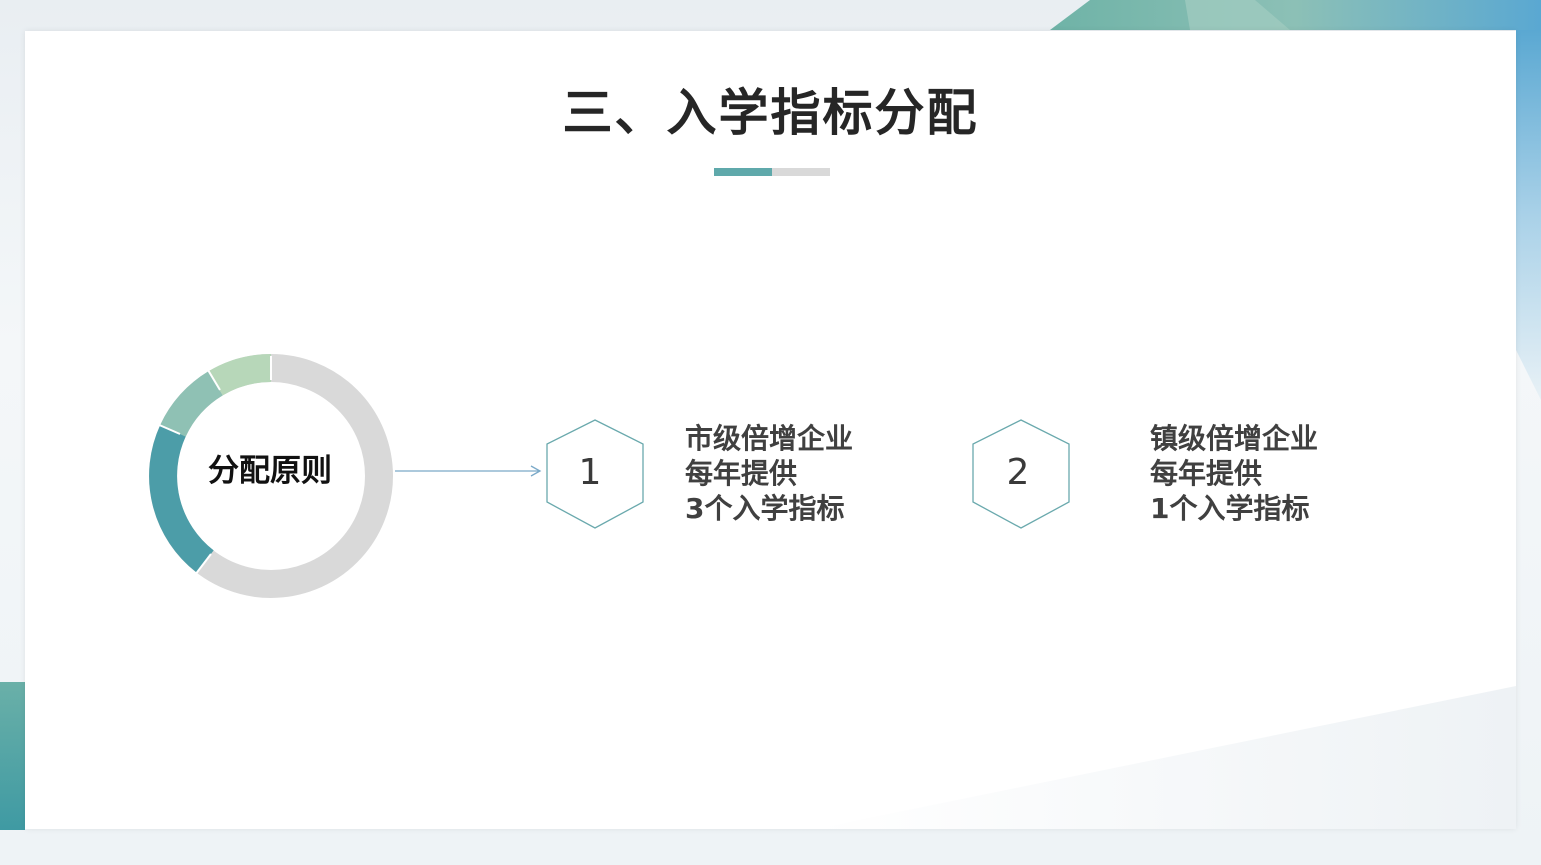  I want to click on item-line: 镇级倍增企业, so click(1234, 438).